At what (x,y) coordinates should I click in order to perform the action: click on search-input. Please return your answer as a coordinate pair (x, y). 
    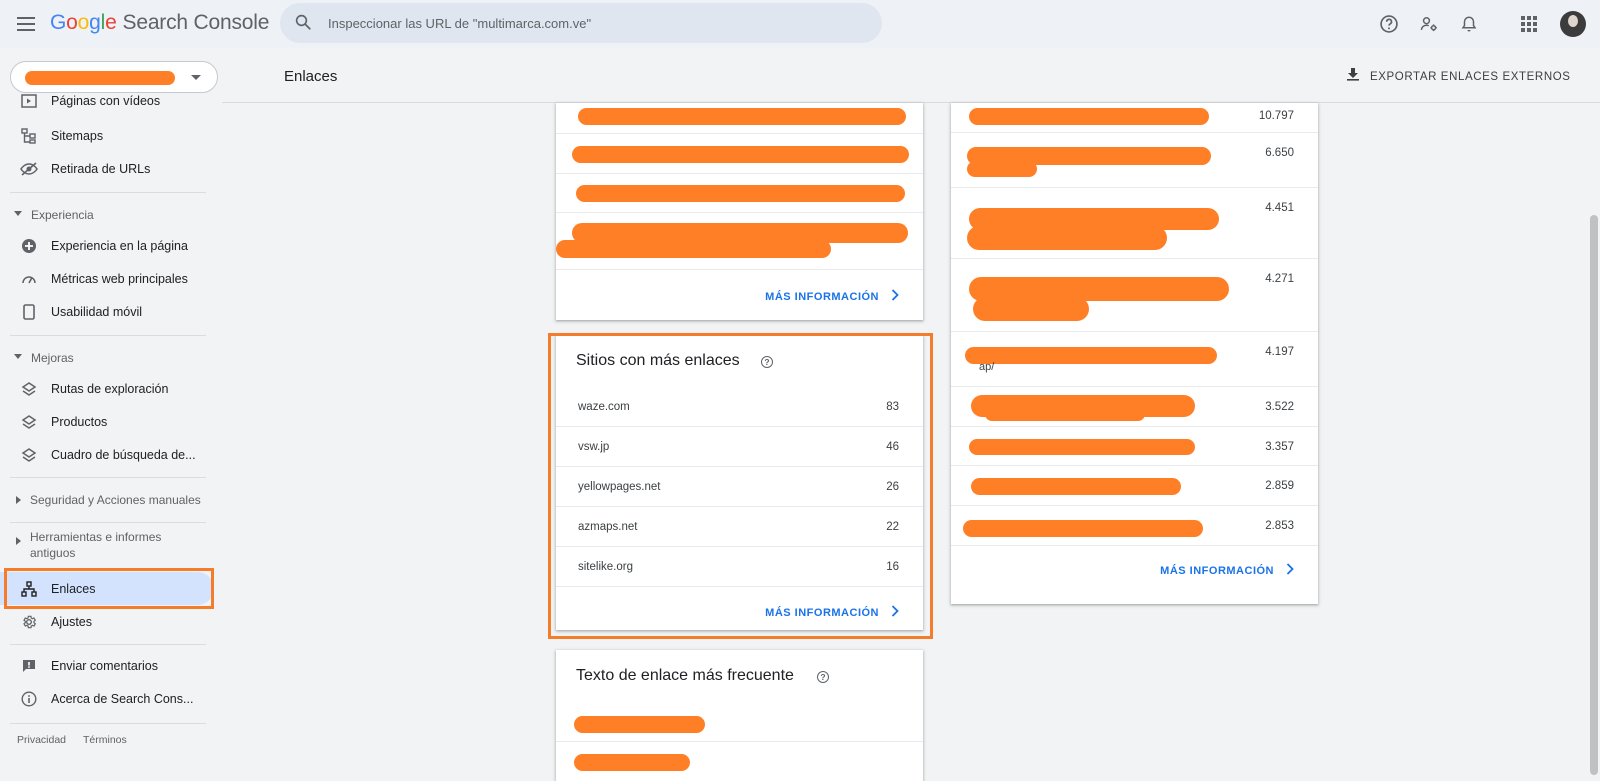
    Looking at the image, I should click on (598, 23).